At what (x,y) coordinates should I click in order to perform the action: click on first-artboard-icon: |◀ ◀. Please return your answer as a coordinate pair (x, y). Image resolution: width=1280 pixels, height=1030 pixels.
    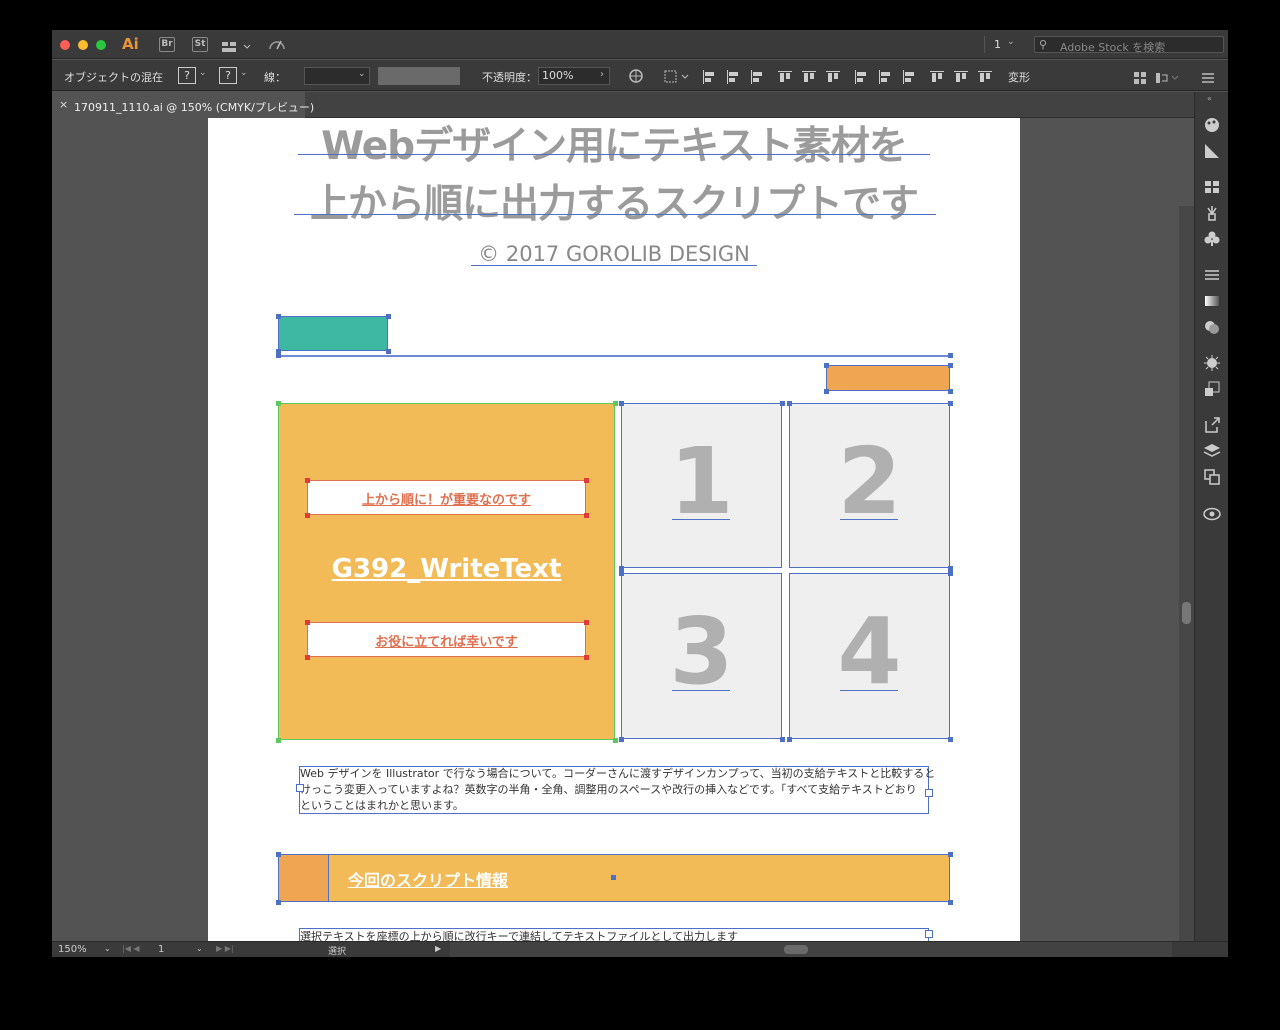
    Looking at the image, I should click on (131, 948).